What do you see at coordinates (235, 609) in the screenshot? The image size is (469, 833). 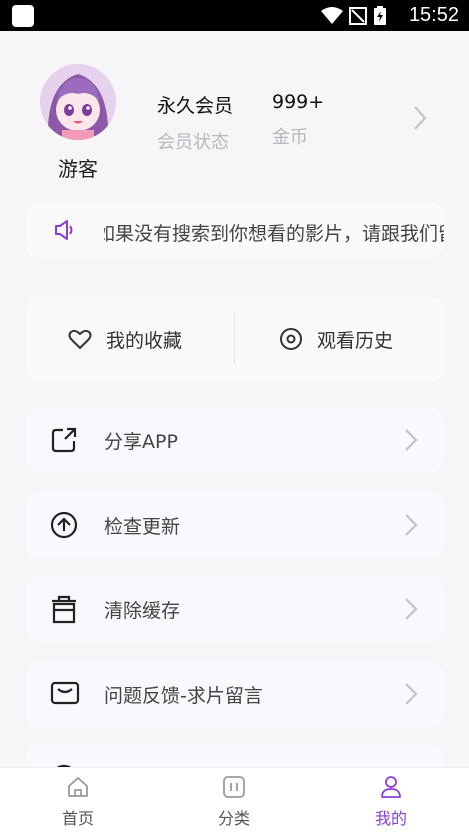 I see `menu-item-clear-cache: 清除缓存` at bounding box center [235, 609].